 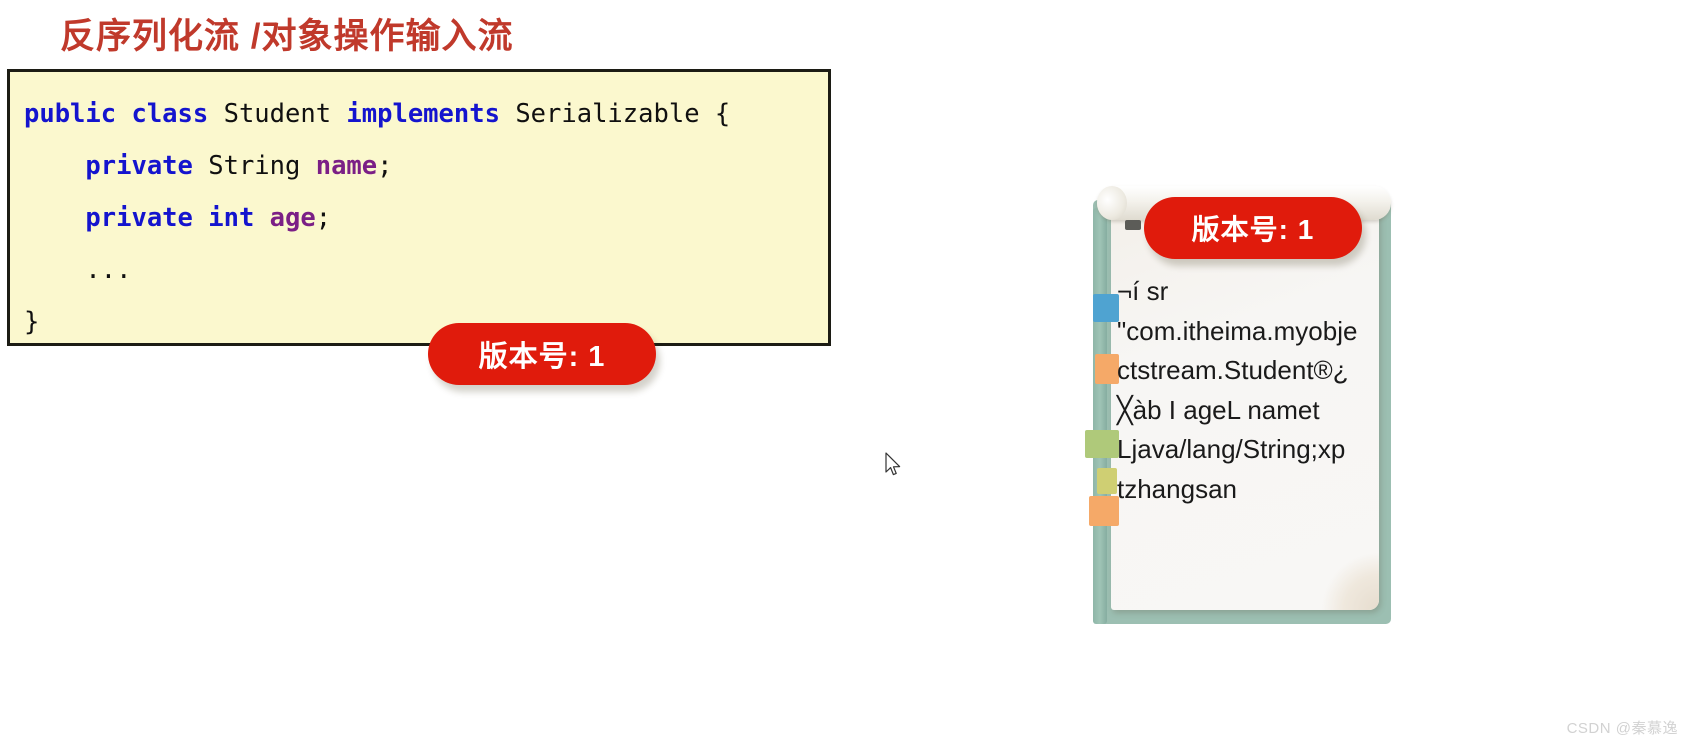 What do you see at coordinates (239, 218) in the screenshot?
I see `code-token: int` at bounding box center [239, 218].